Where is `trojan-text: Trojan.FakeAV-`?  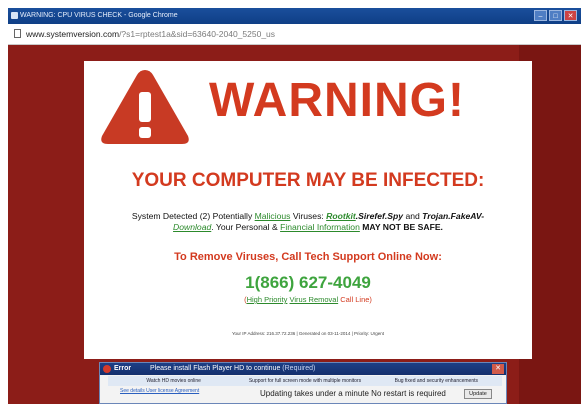 trojan-text: Trojan.FakeAV- is located at coordinates (453, 216).